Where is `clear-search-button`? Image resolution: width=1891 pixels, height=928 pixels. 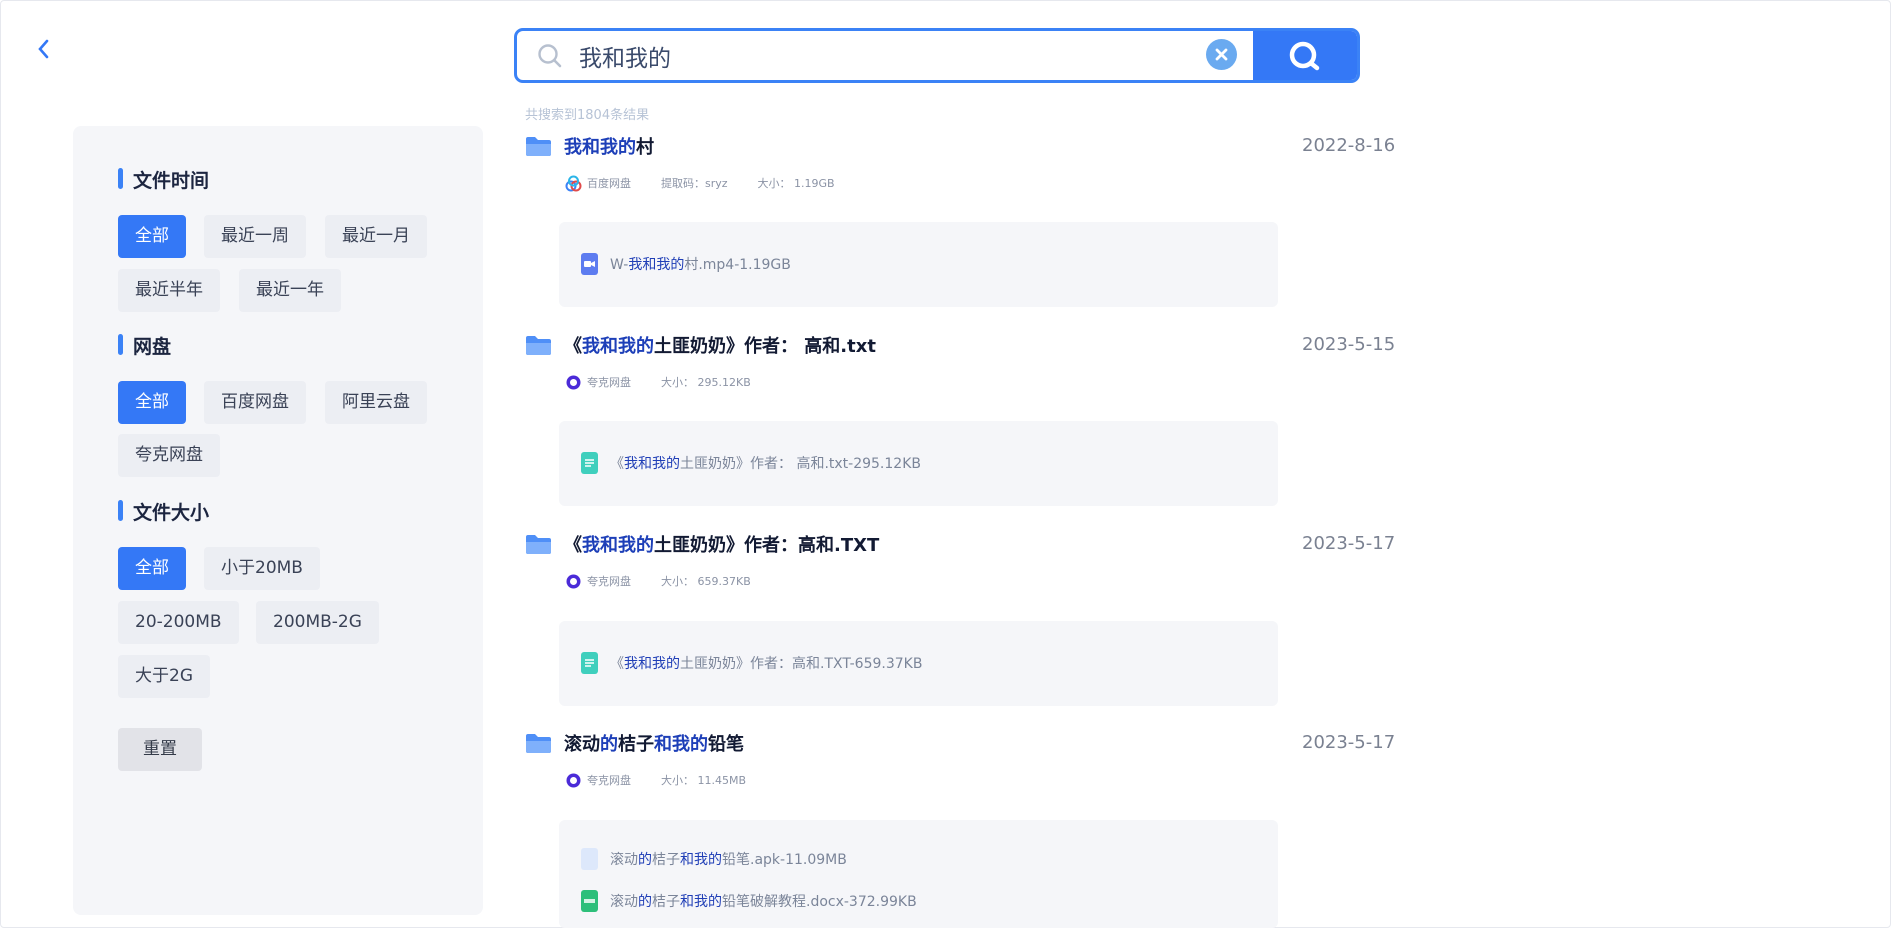
clear-search-button is located at coordinates (1221, 54).